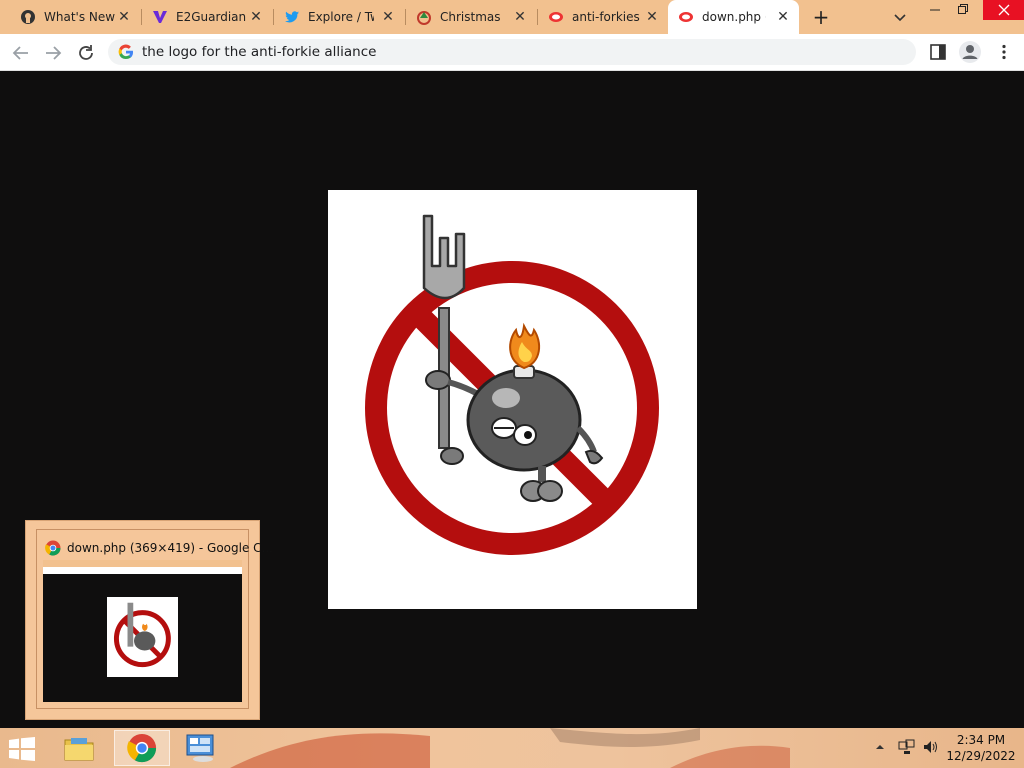  What do you see at coordinates (142, 563) in the screenshot?
I see `preview-tab-strip` at bounding box center [142, 563].